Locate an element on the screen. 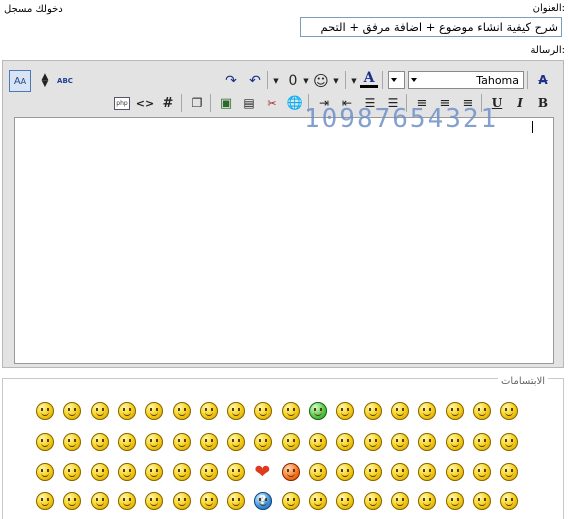 The image size is (569, 519). italic-button: I is located at coordinates (520, 103).